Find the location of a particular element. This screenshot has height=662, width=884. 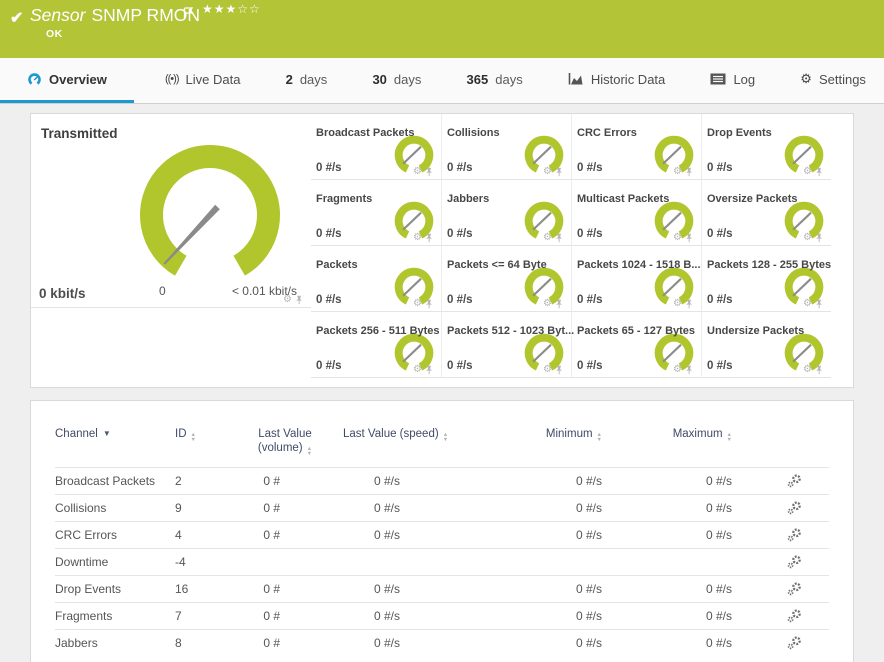

tab-historic-data: Historic Data is located at coordinates (616, 80).